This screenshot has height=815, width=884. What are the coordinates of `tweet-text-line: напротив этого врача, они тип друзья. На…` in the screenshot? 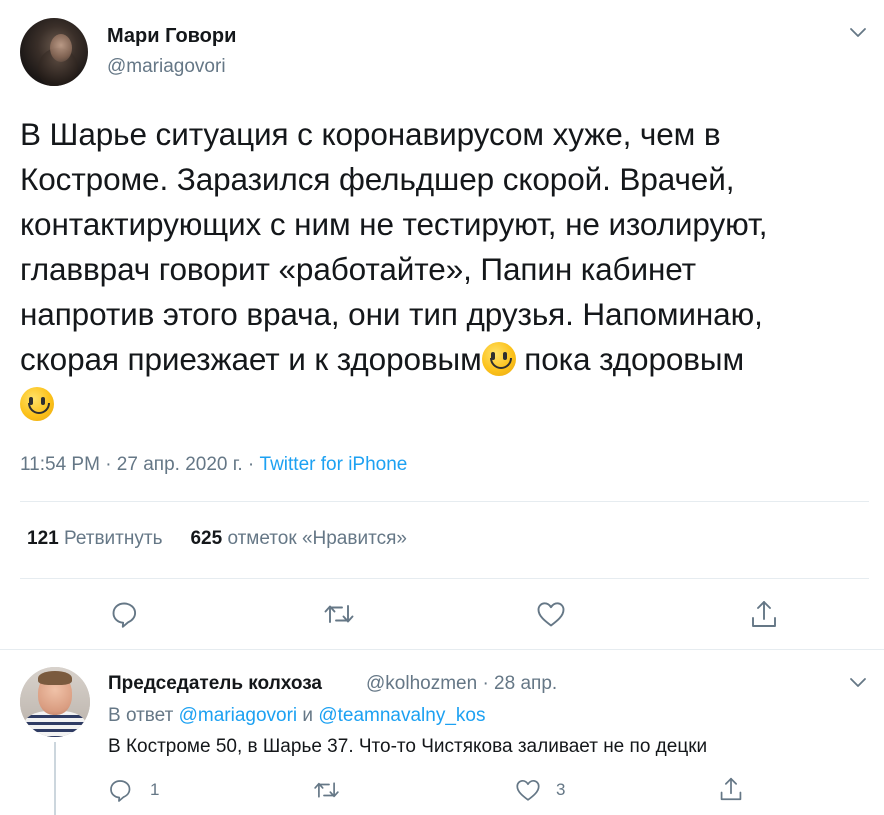 It's located at (391, 314).